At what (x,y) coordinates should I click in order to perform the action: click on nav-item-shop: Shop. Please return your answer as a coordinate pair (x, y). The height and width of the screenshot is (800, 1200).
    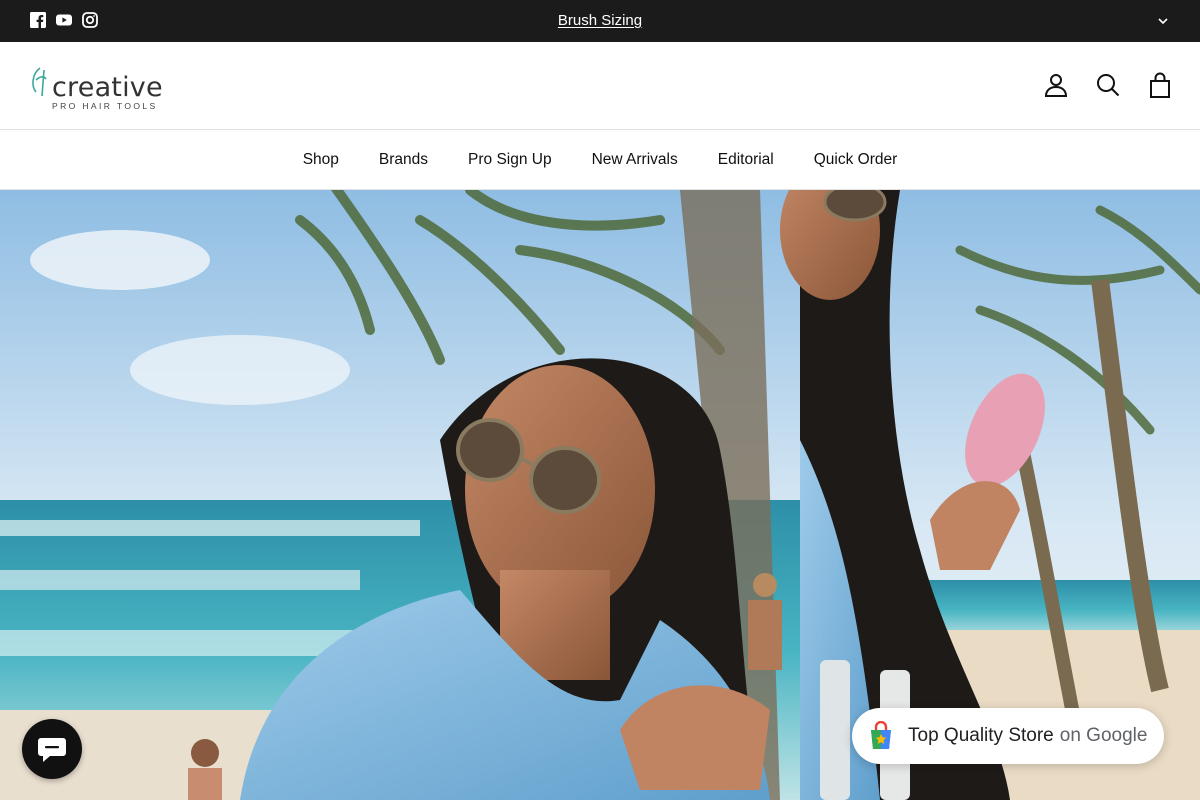
    Looking at the image, I should click on (321, 160).